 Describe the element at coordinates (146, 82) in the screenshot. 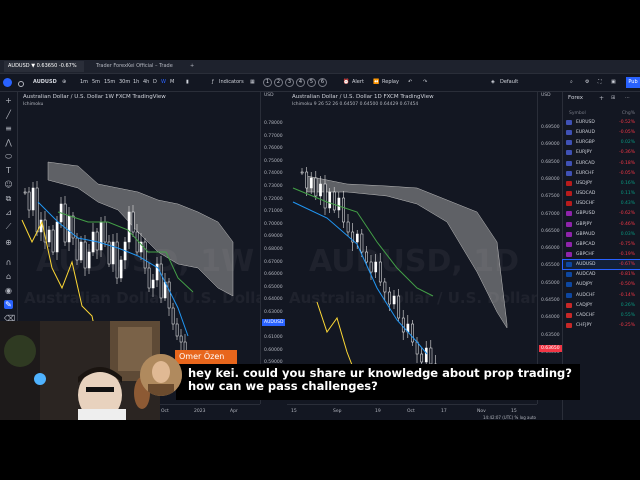

I see `interval-4h: 4h` at that location.